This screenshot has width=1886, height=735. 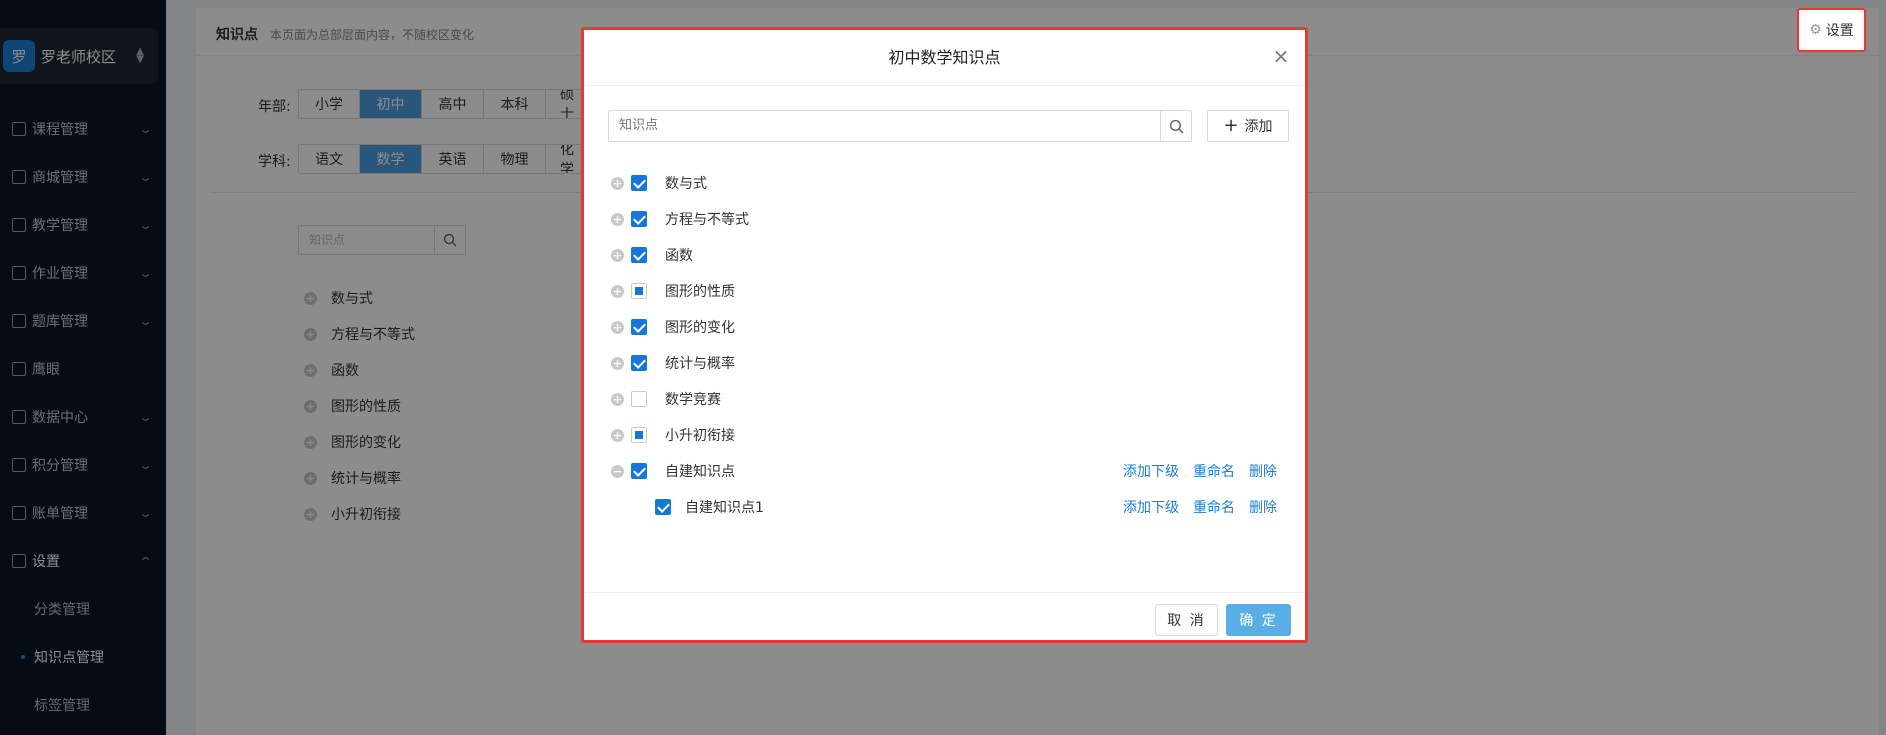 I want to click on tree-node: + 方程与不等式, so click(x=680, y=219).